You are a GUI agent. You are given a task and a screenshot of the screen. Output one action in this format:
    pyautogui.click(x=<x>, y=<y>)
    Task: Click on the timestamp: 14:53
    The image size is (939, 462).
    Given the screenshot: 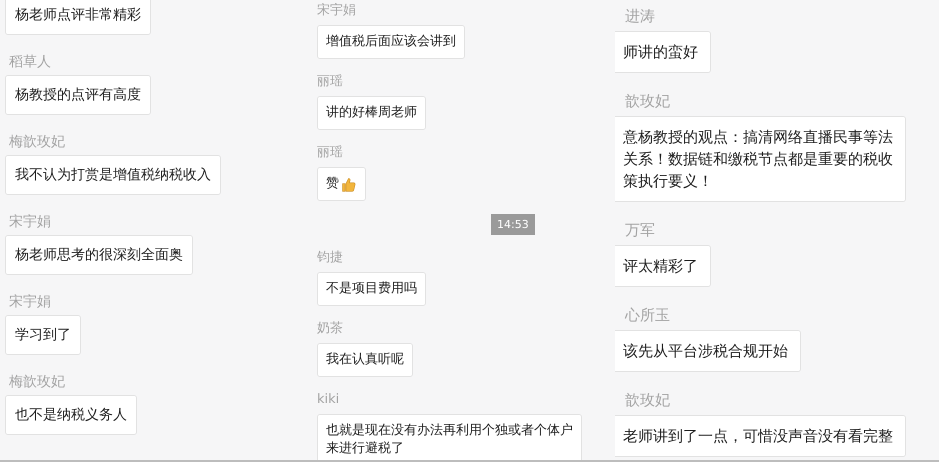 What is the action you would take?
    pyautogui.click(x=513, y=224)
    